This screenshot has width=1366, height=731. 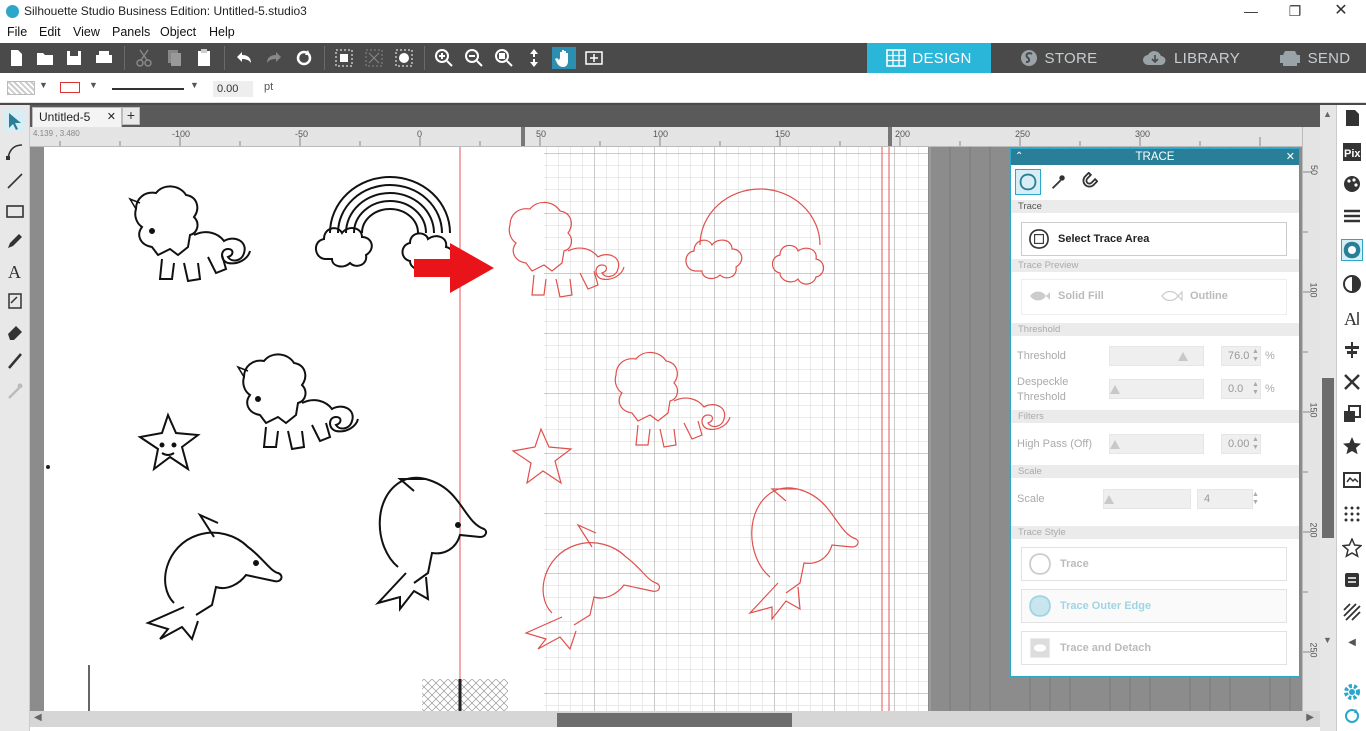 I want to click on menu-edit: Edit, so click(x=50, y=32).